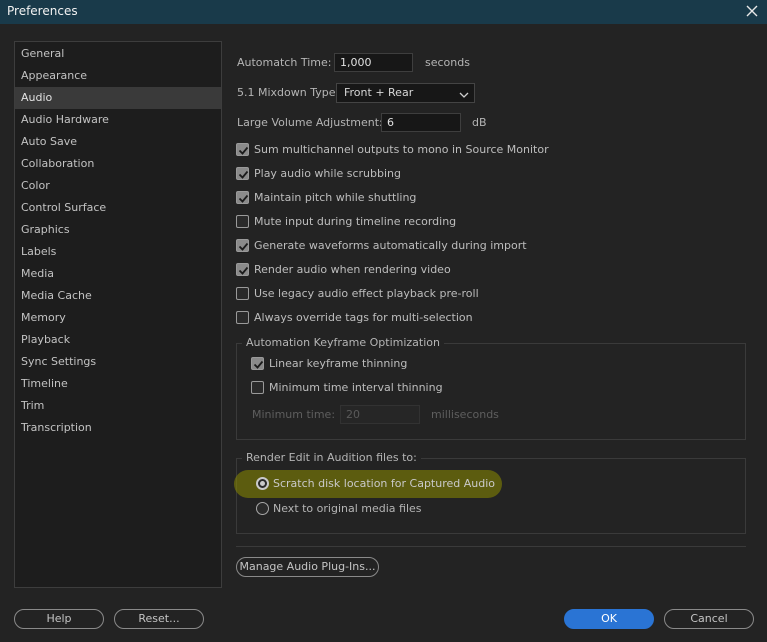  What do you see at coordinates (262, 483) in the screenshot?
I see `scratch-disk-radio` at bounding box center [262, 483].